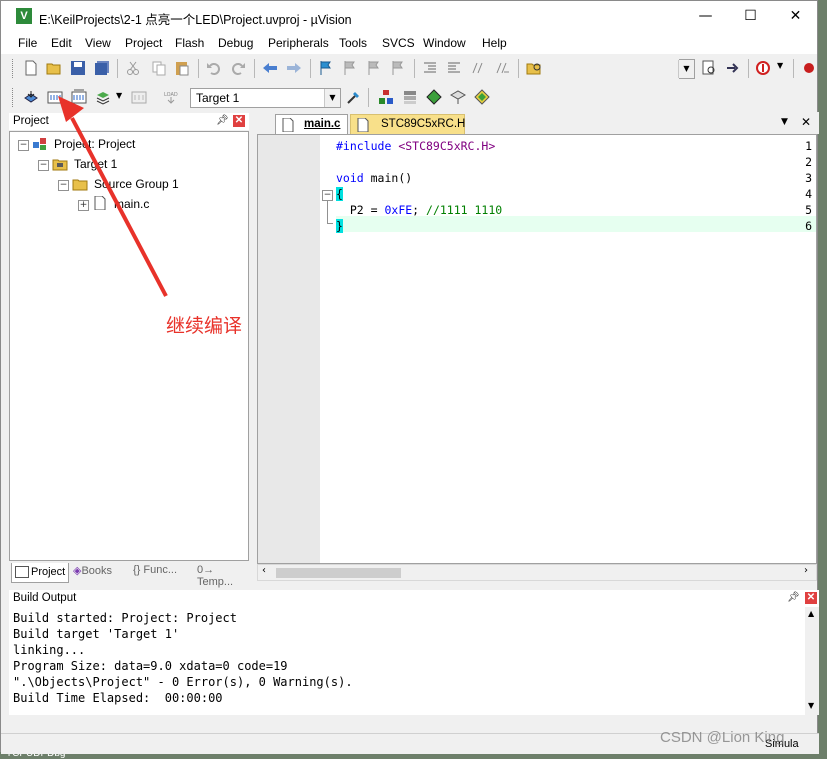 This screenshot has height=759, width=827. What do you see at coordinates (265, 98) in the screenshot?
I see `target-select: Target 1 ▼` at bounding box center [265, 98].